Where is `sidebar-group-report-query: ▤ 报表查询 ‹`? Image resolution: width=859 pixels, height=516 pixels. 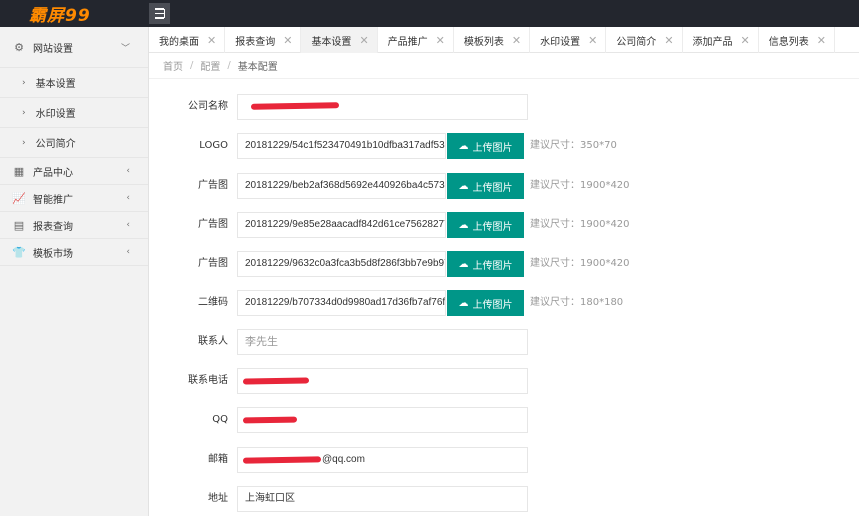
sidebar-group-report-query: ▤ 报表查询 ‹ is located at coordinates (74, 225).